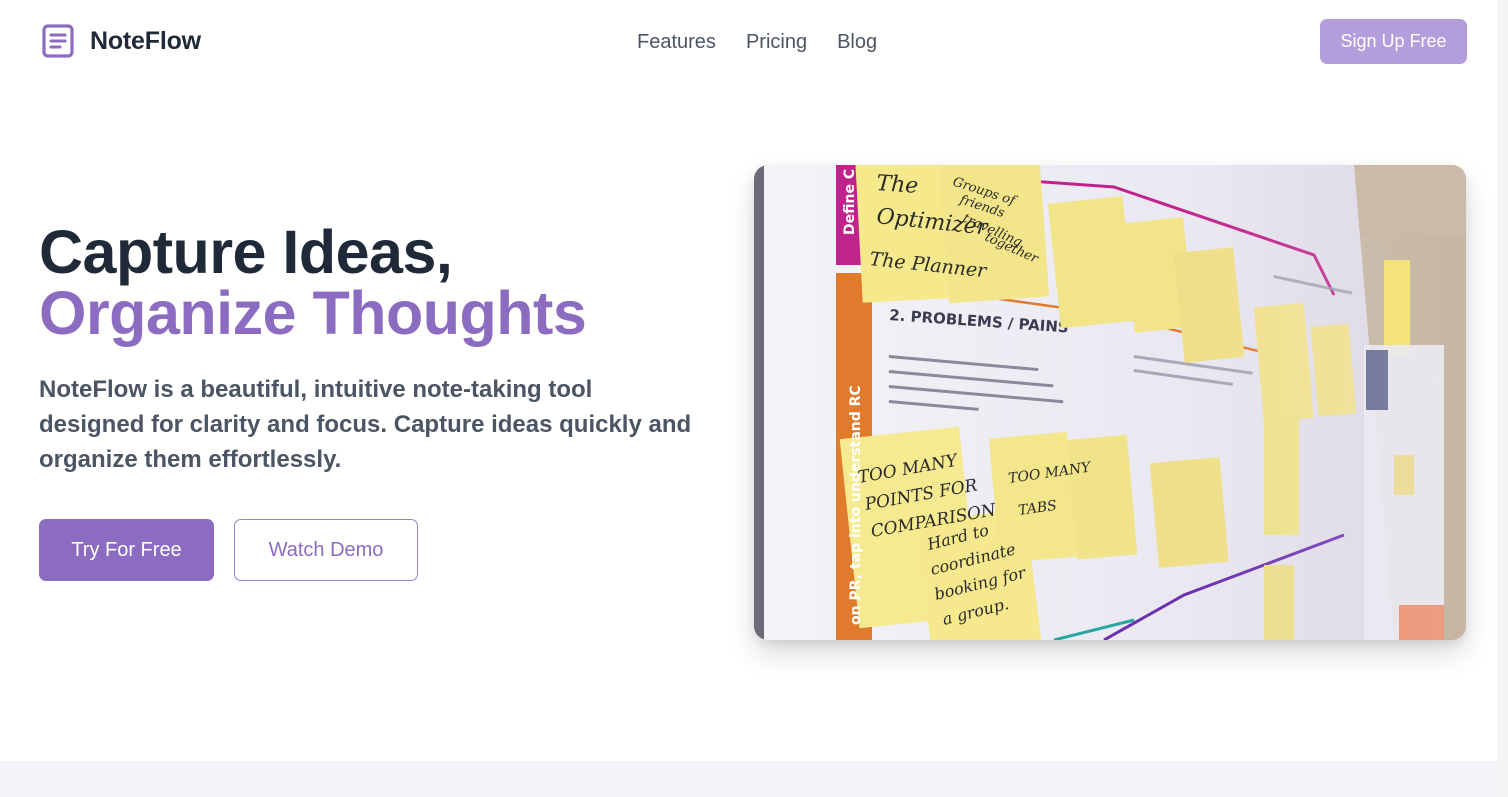  What do you see at coordinates (326, 550) in the screenshot?
I see `watch-demo-button: Watch Demo` at bounding box center [326, 550].